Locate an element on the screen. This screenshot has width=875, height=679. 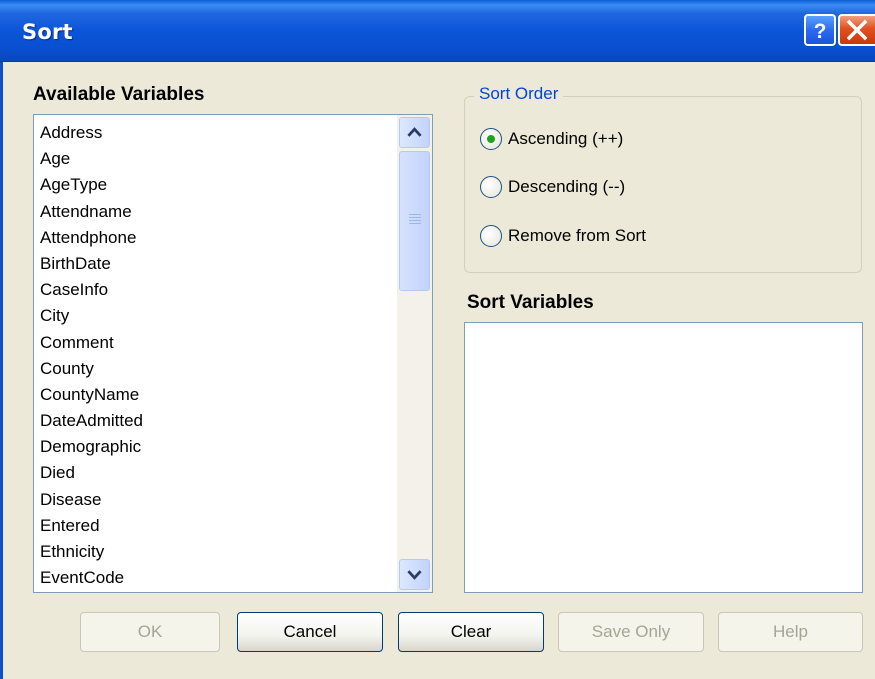
save-only-button: Save Only is located at coordinates (631, 632).